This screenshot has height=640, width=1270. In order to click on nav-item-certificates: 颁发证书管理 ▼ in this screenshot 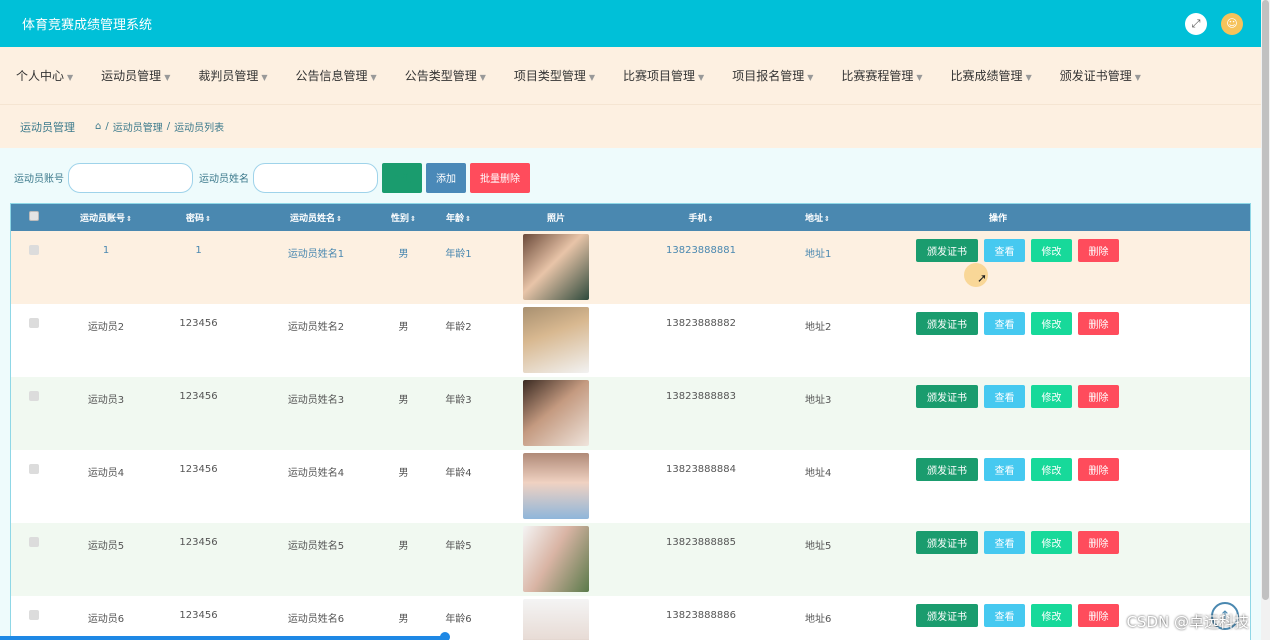, I will do `click(1100, 75)`.